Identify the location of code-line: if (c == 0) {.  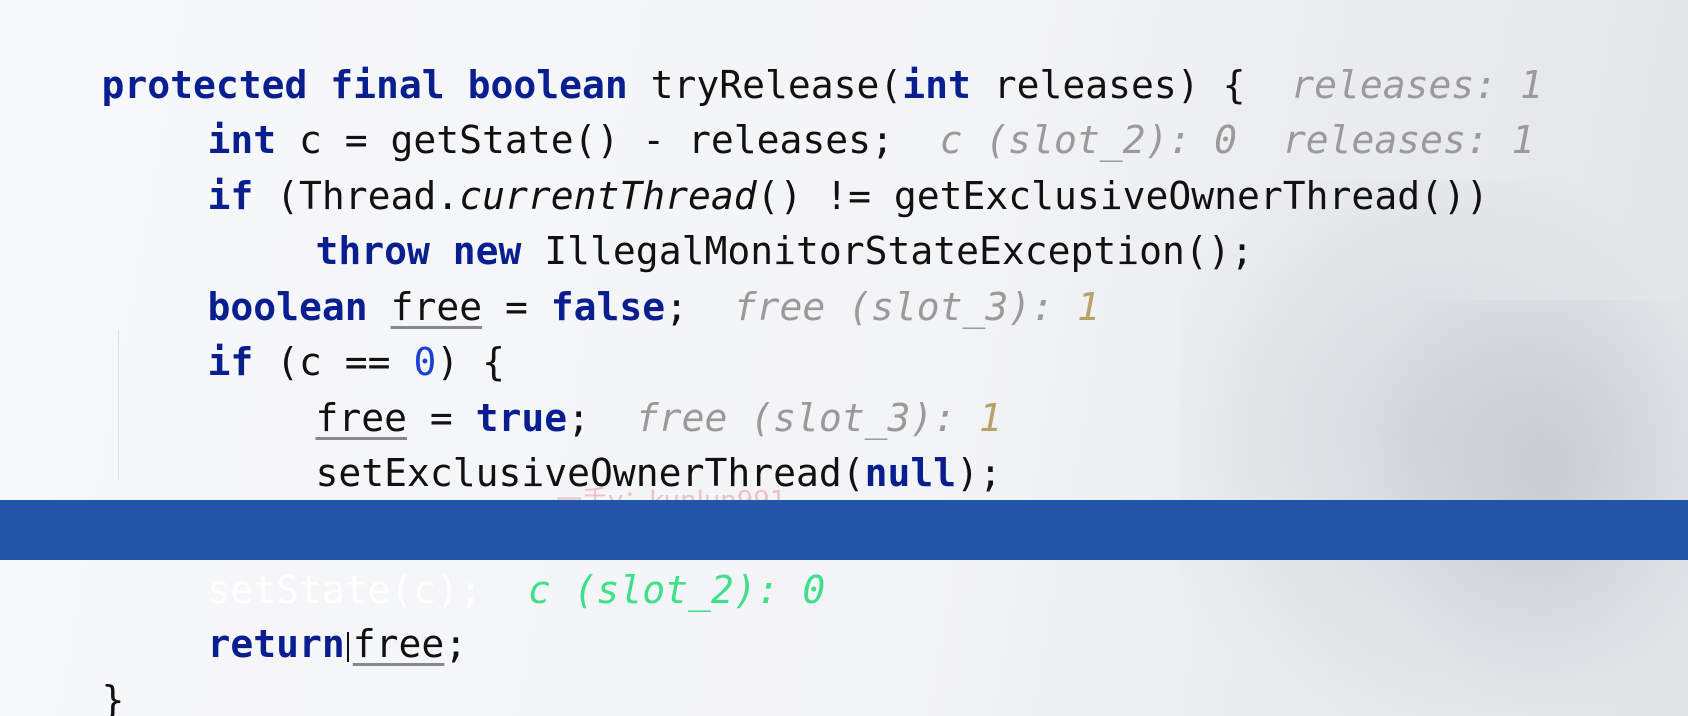
(902, 328).